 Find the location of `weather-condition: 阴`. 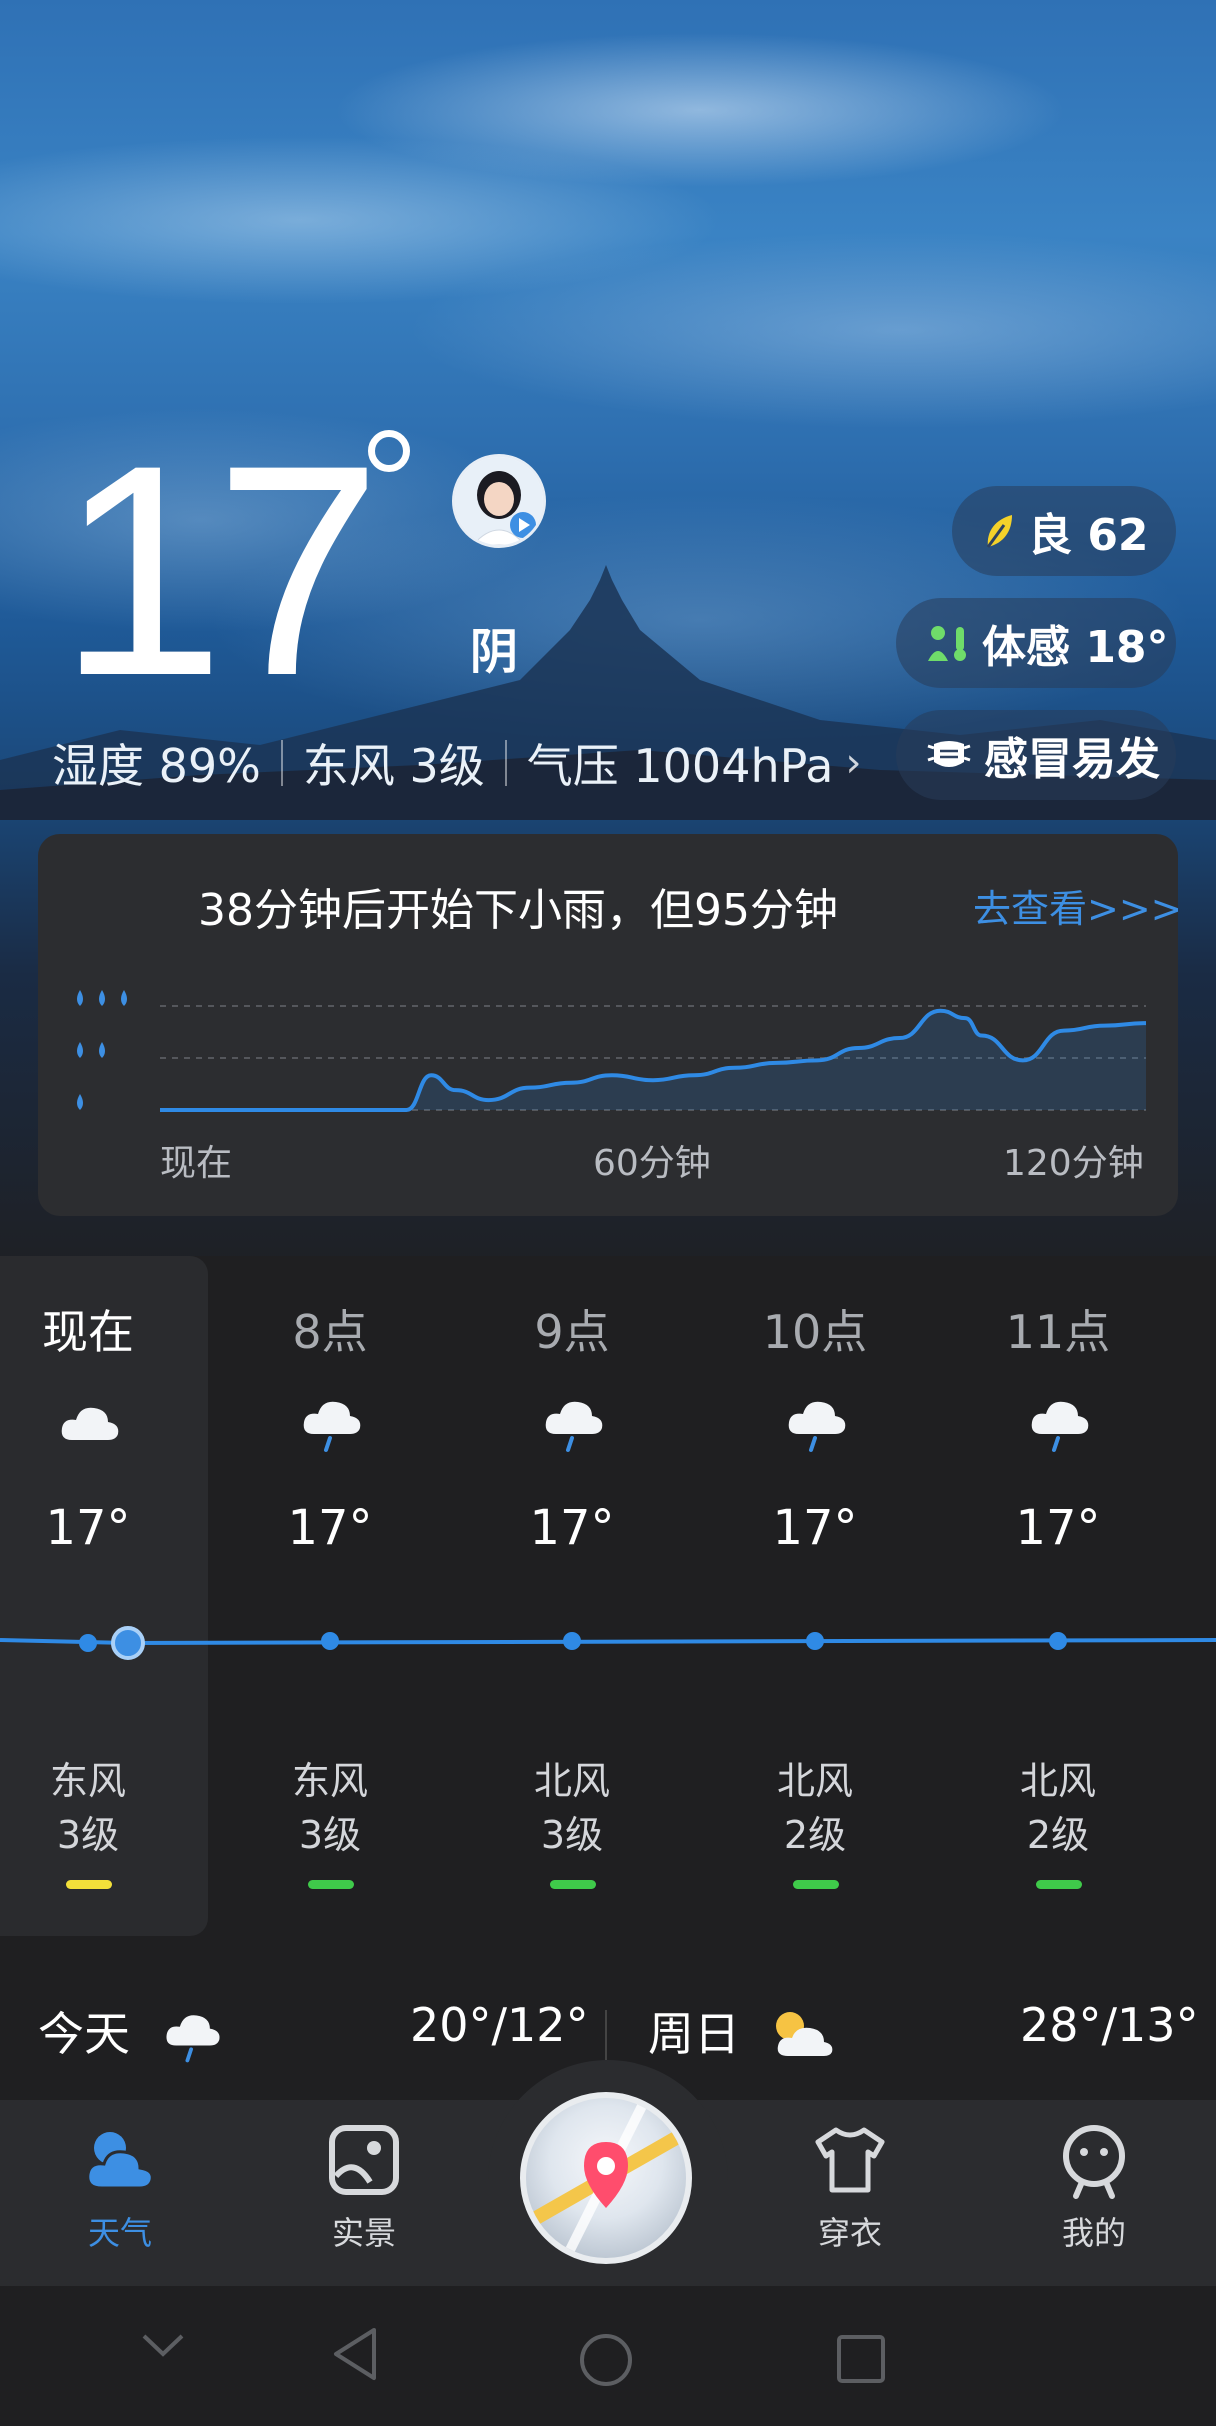

weather-condition: 阴 is located at coordinates (494, 652).